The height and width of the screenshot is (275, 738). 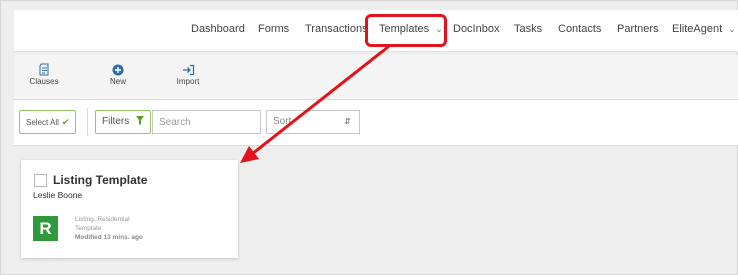 What do you see at coordinates (117, 81) in the screenshot?
I see `new-label: New` at bounding box center [117, 81].